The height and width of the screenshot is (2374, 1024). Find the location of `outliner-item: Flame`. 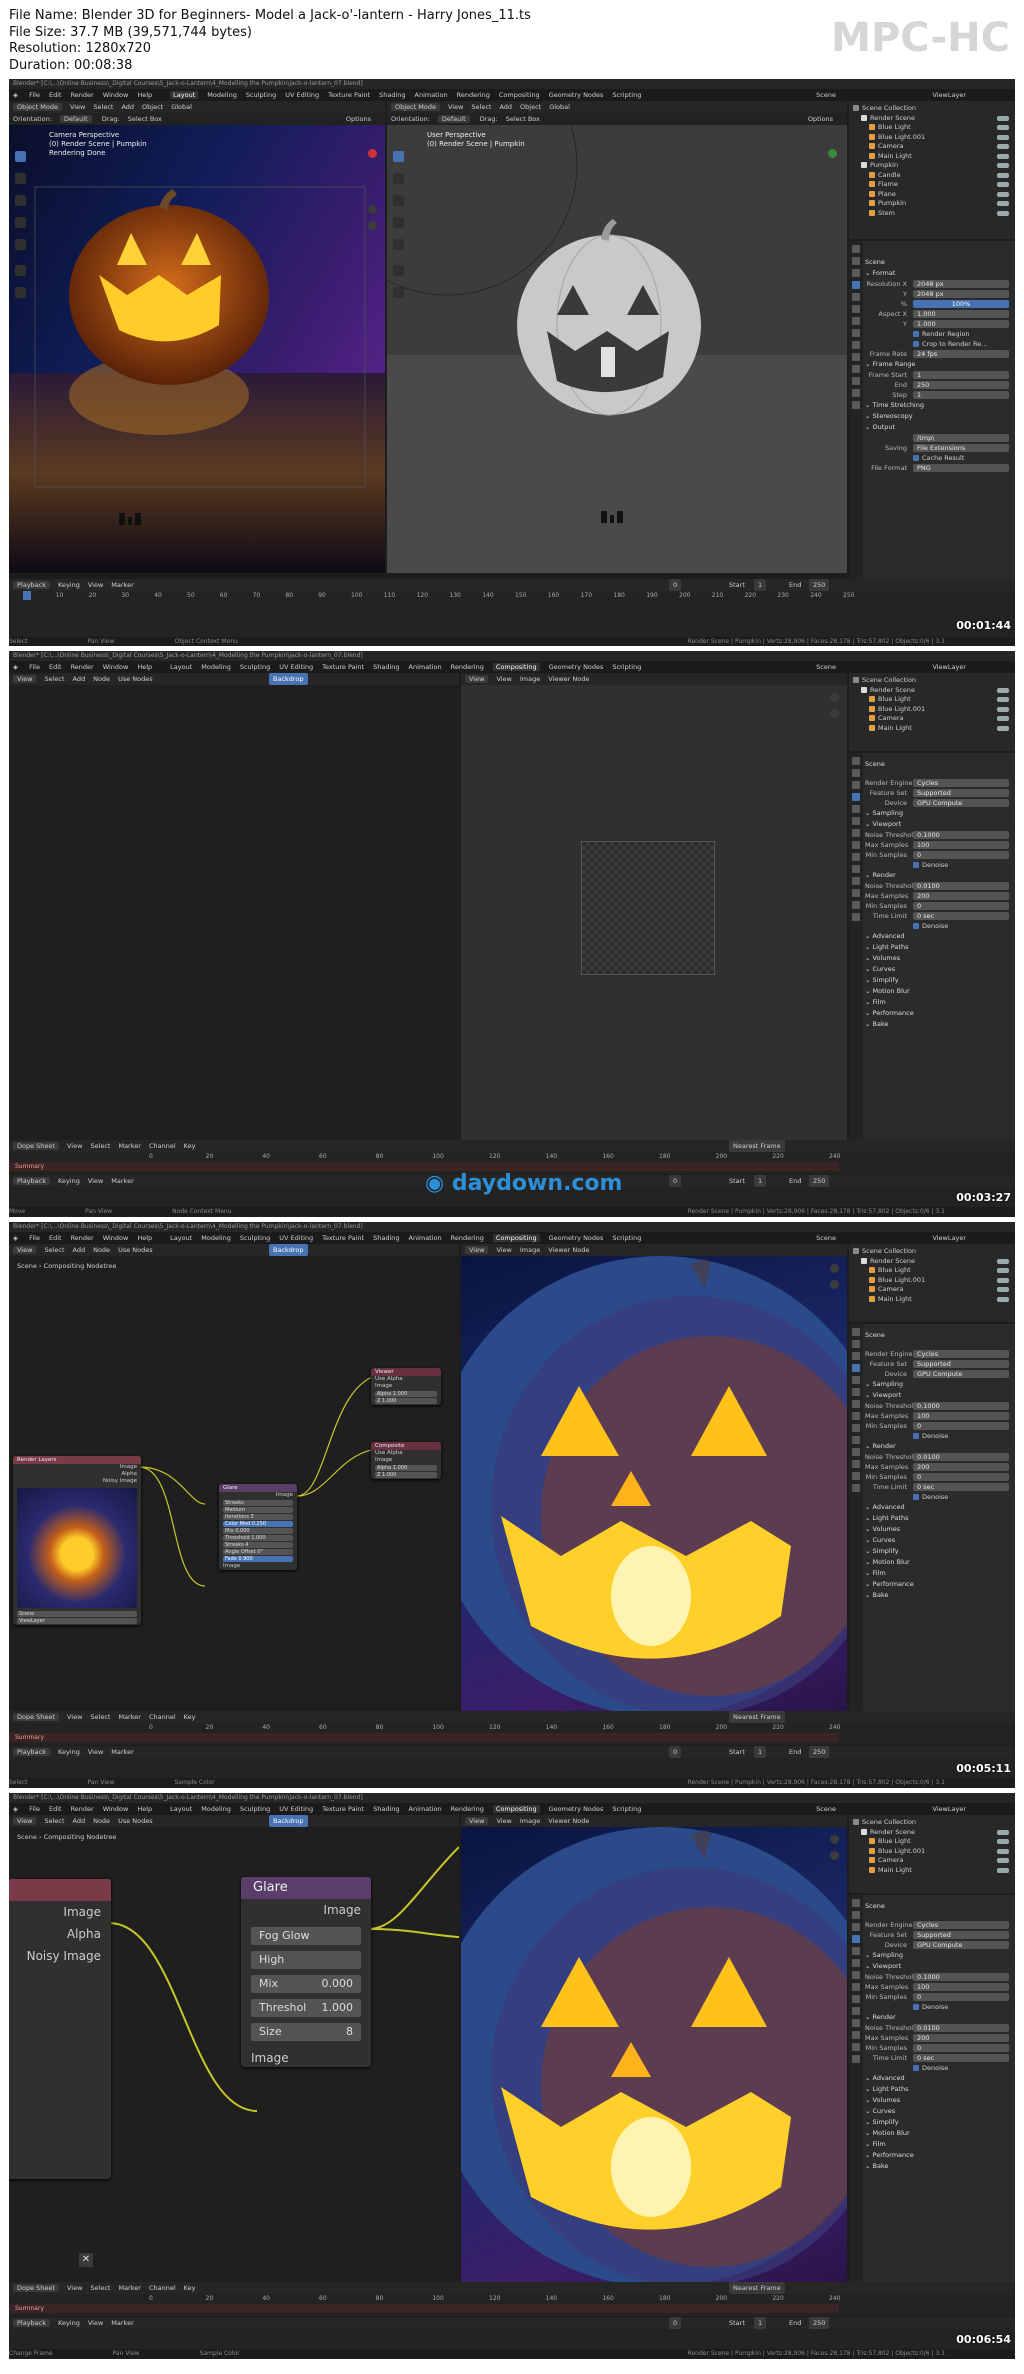

outliner-item: Flame is located at coordinates (932, 185).